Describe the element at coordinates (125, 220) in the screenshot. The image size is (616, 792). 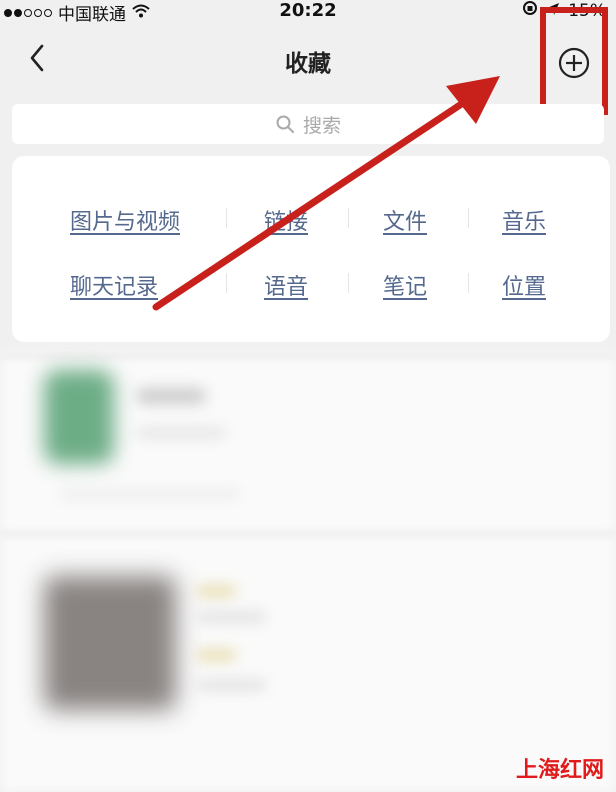
I see `category-images-videos: 图片与视频` at that location.